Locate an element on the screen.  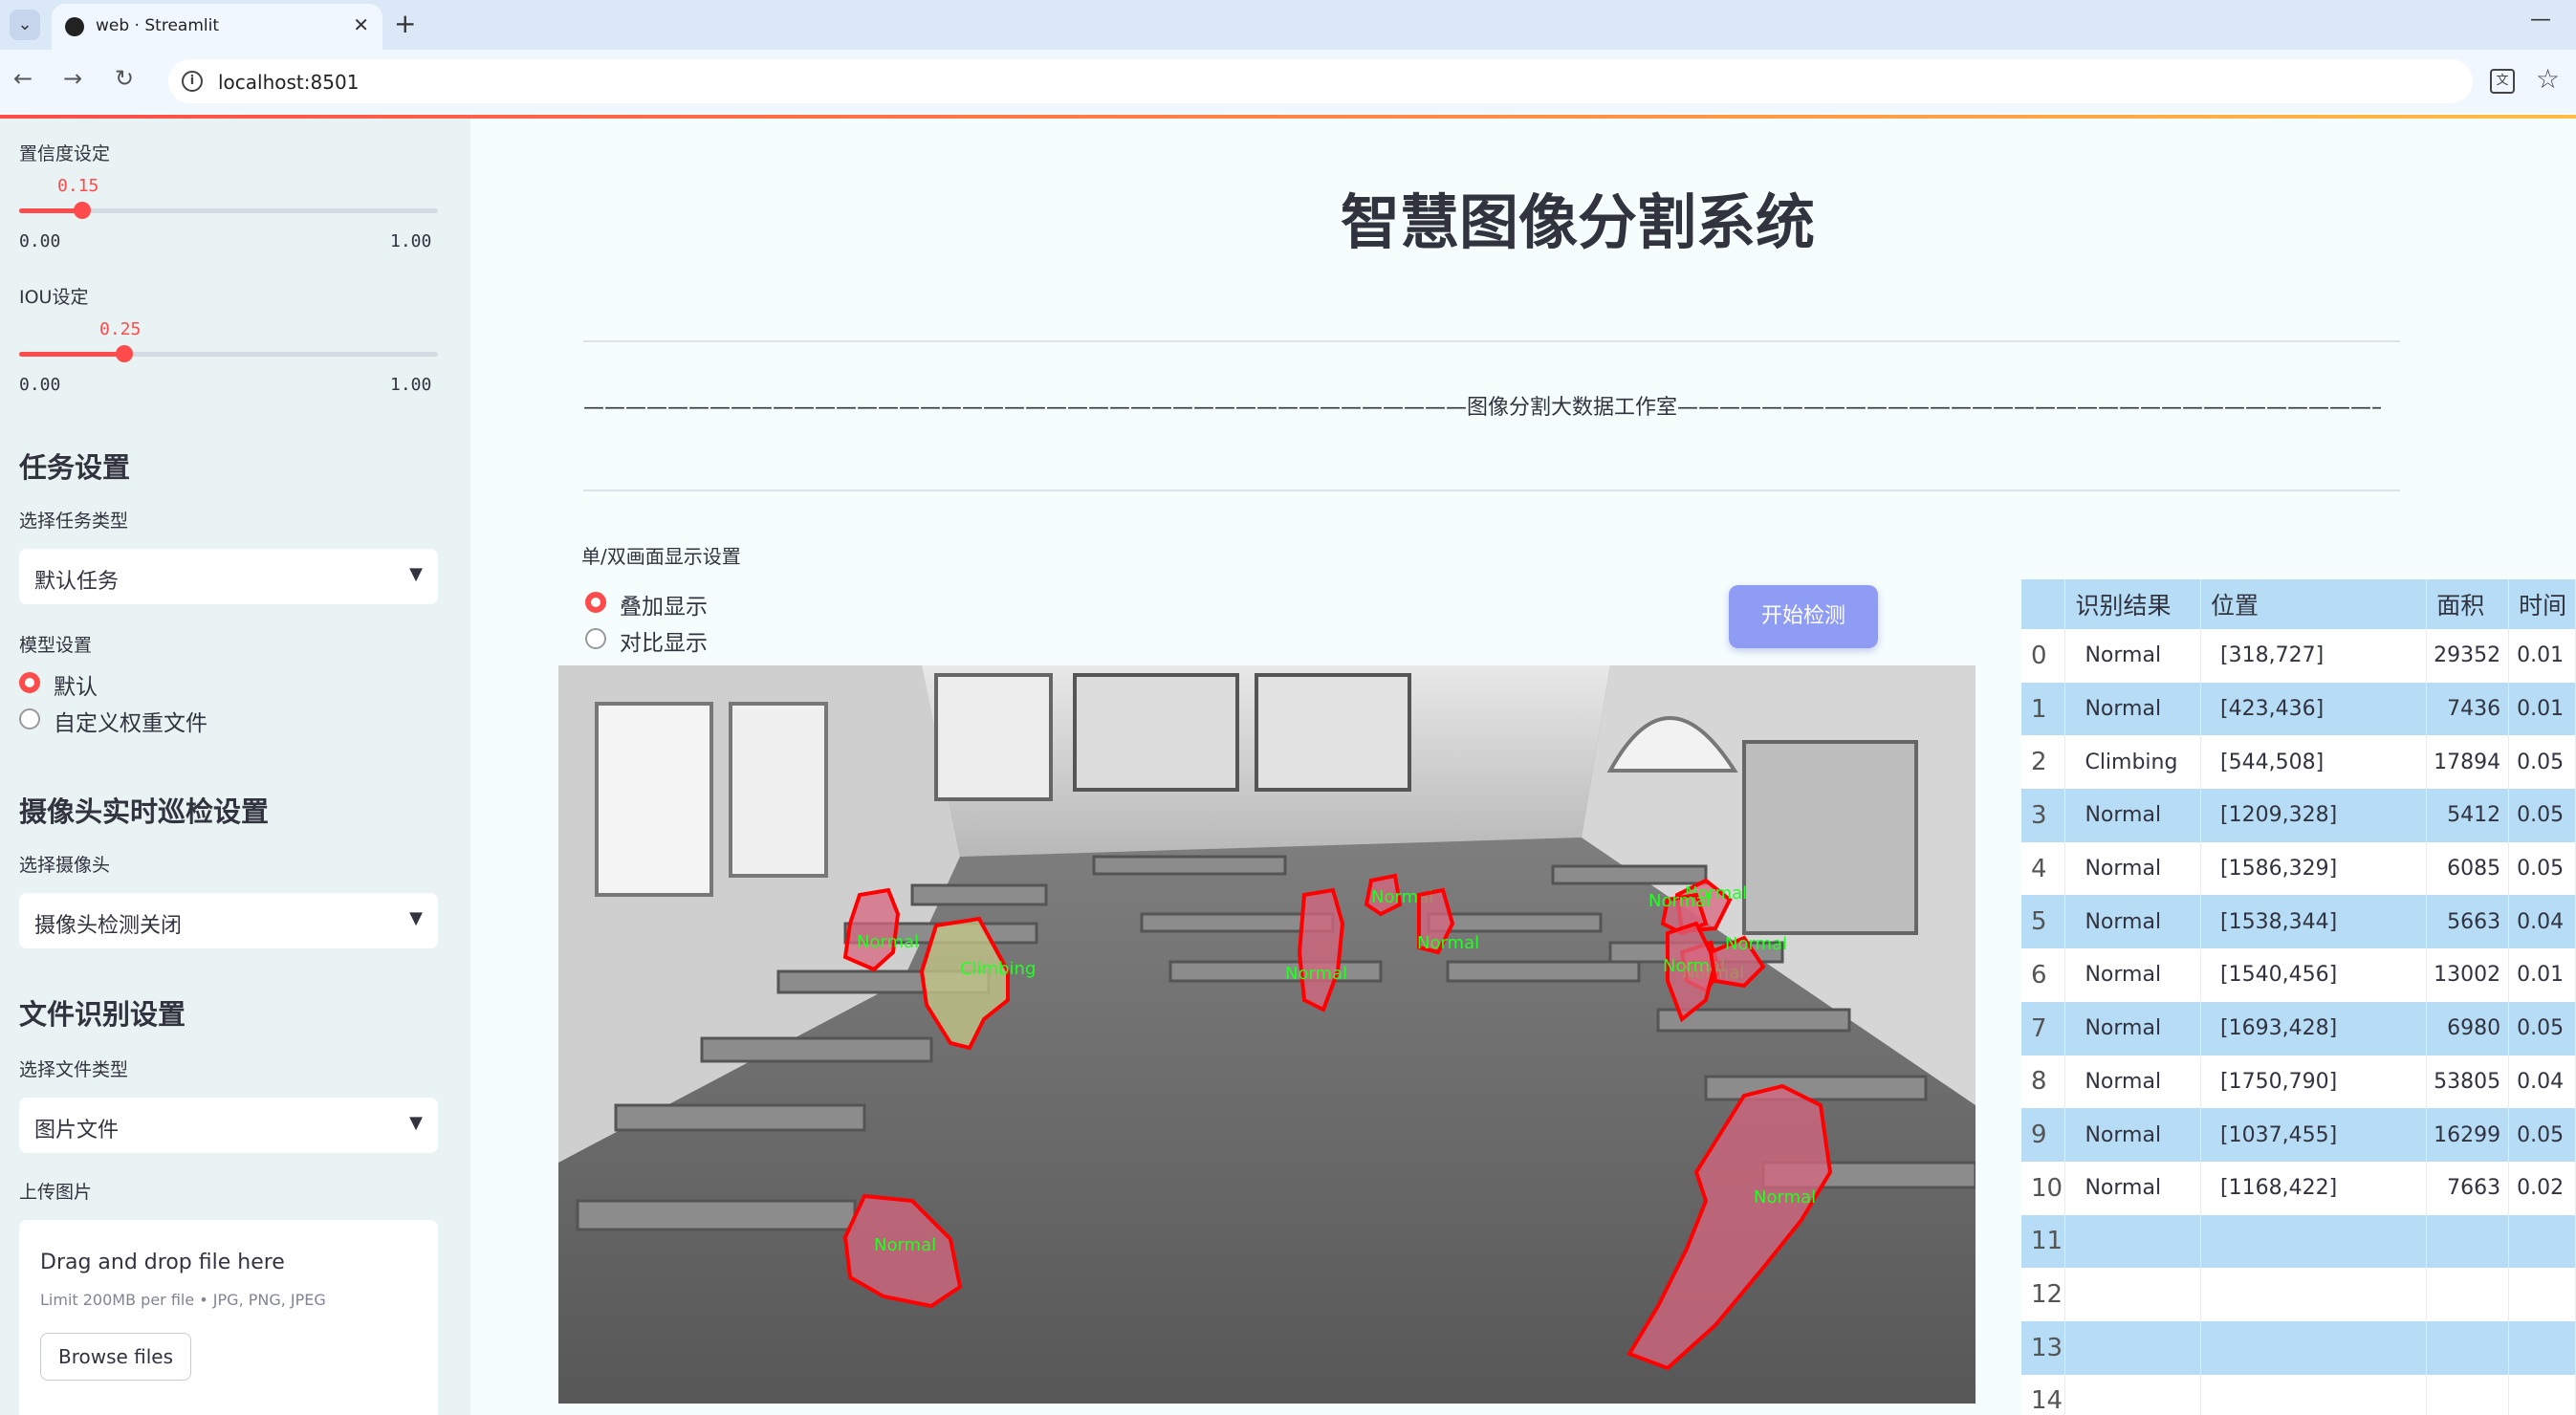
camera-select-label: 选择摄像头 is located at coordinates (65, 865).